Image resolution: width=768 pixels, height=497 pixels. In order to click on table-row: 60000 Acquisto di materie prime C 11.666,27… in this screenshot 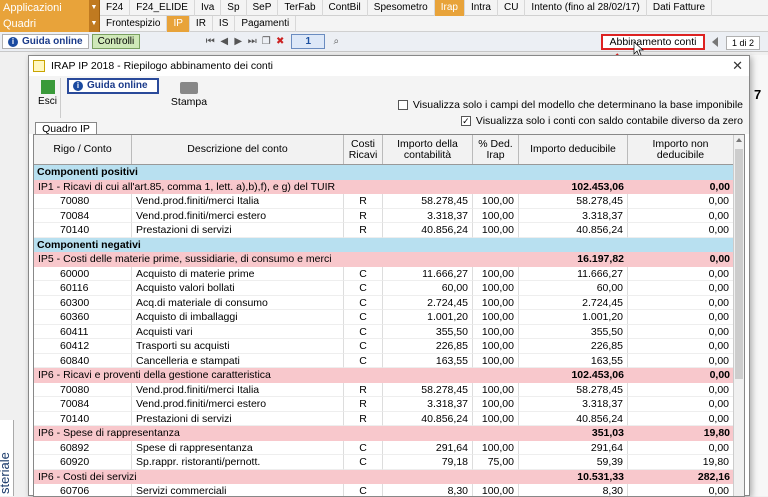, I will do `click(384, 273)`.